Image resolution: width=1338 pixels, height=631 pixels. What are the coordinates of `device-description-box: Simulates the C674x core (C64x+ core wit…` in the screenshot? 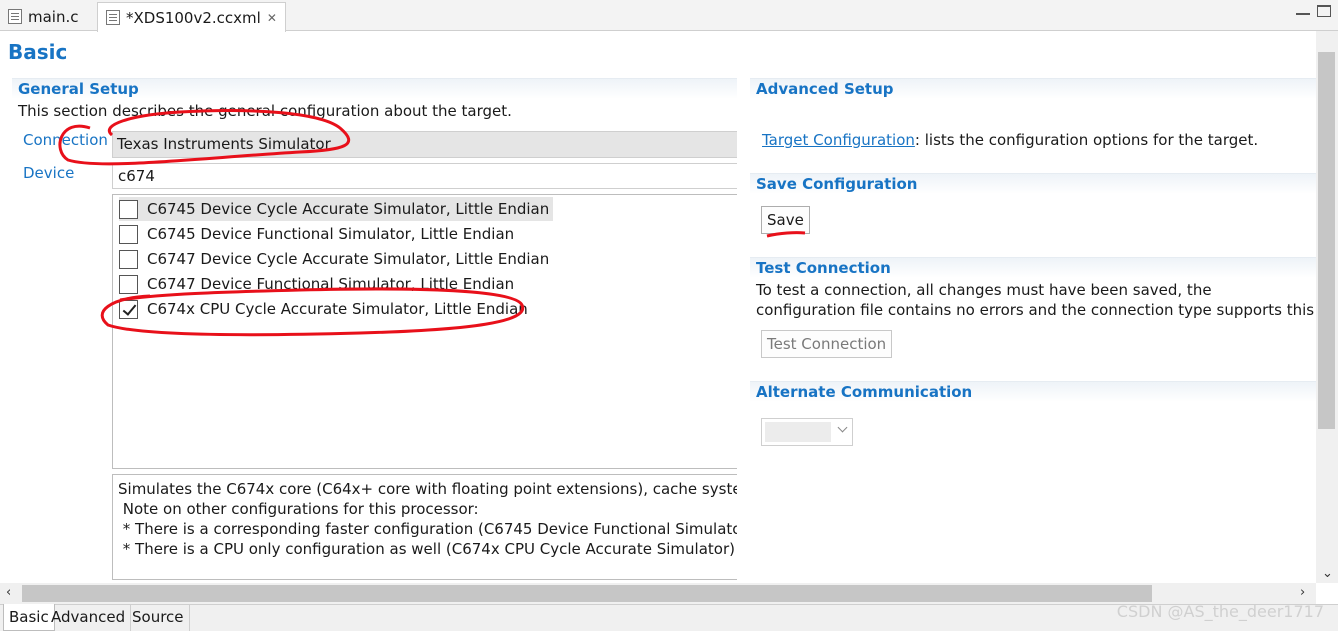 It's located at (424, 527).